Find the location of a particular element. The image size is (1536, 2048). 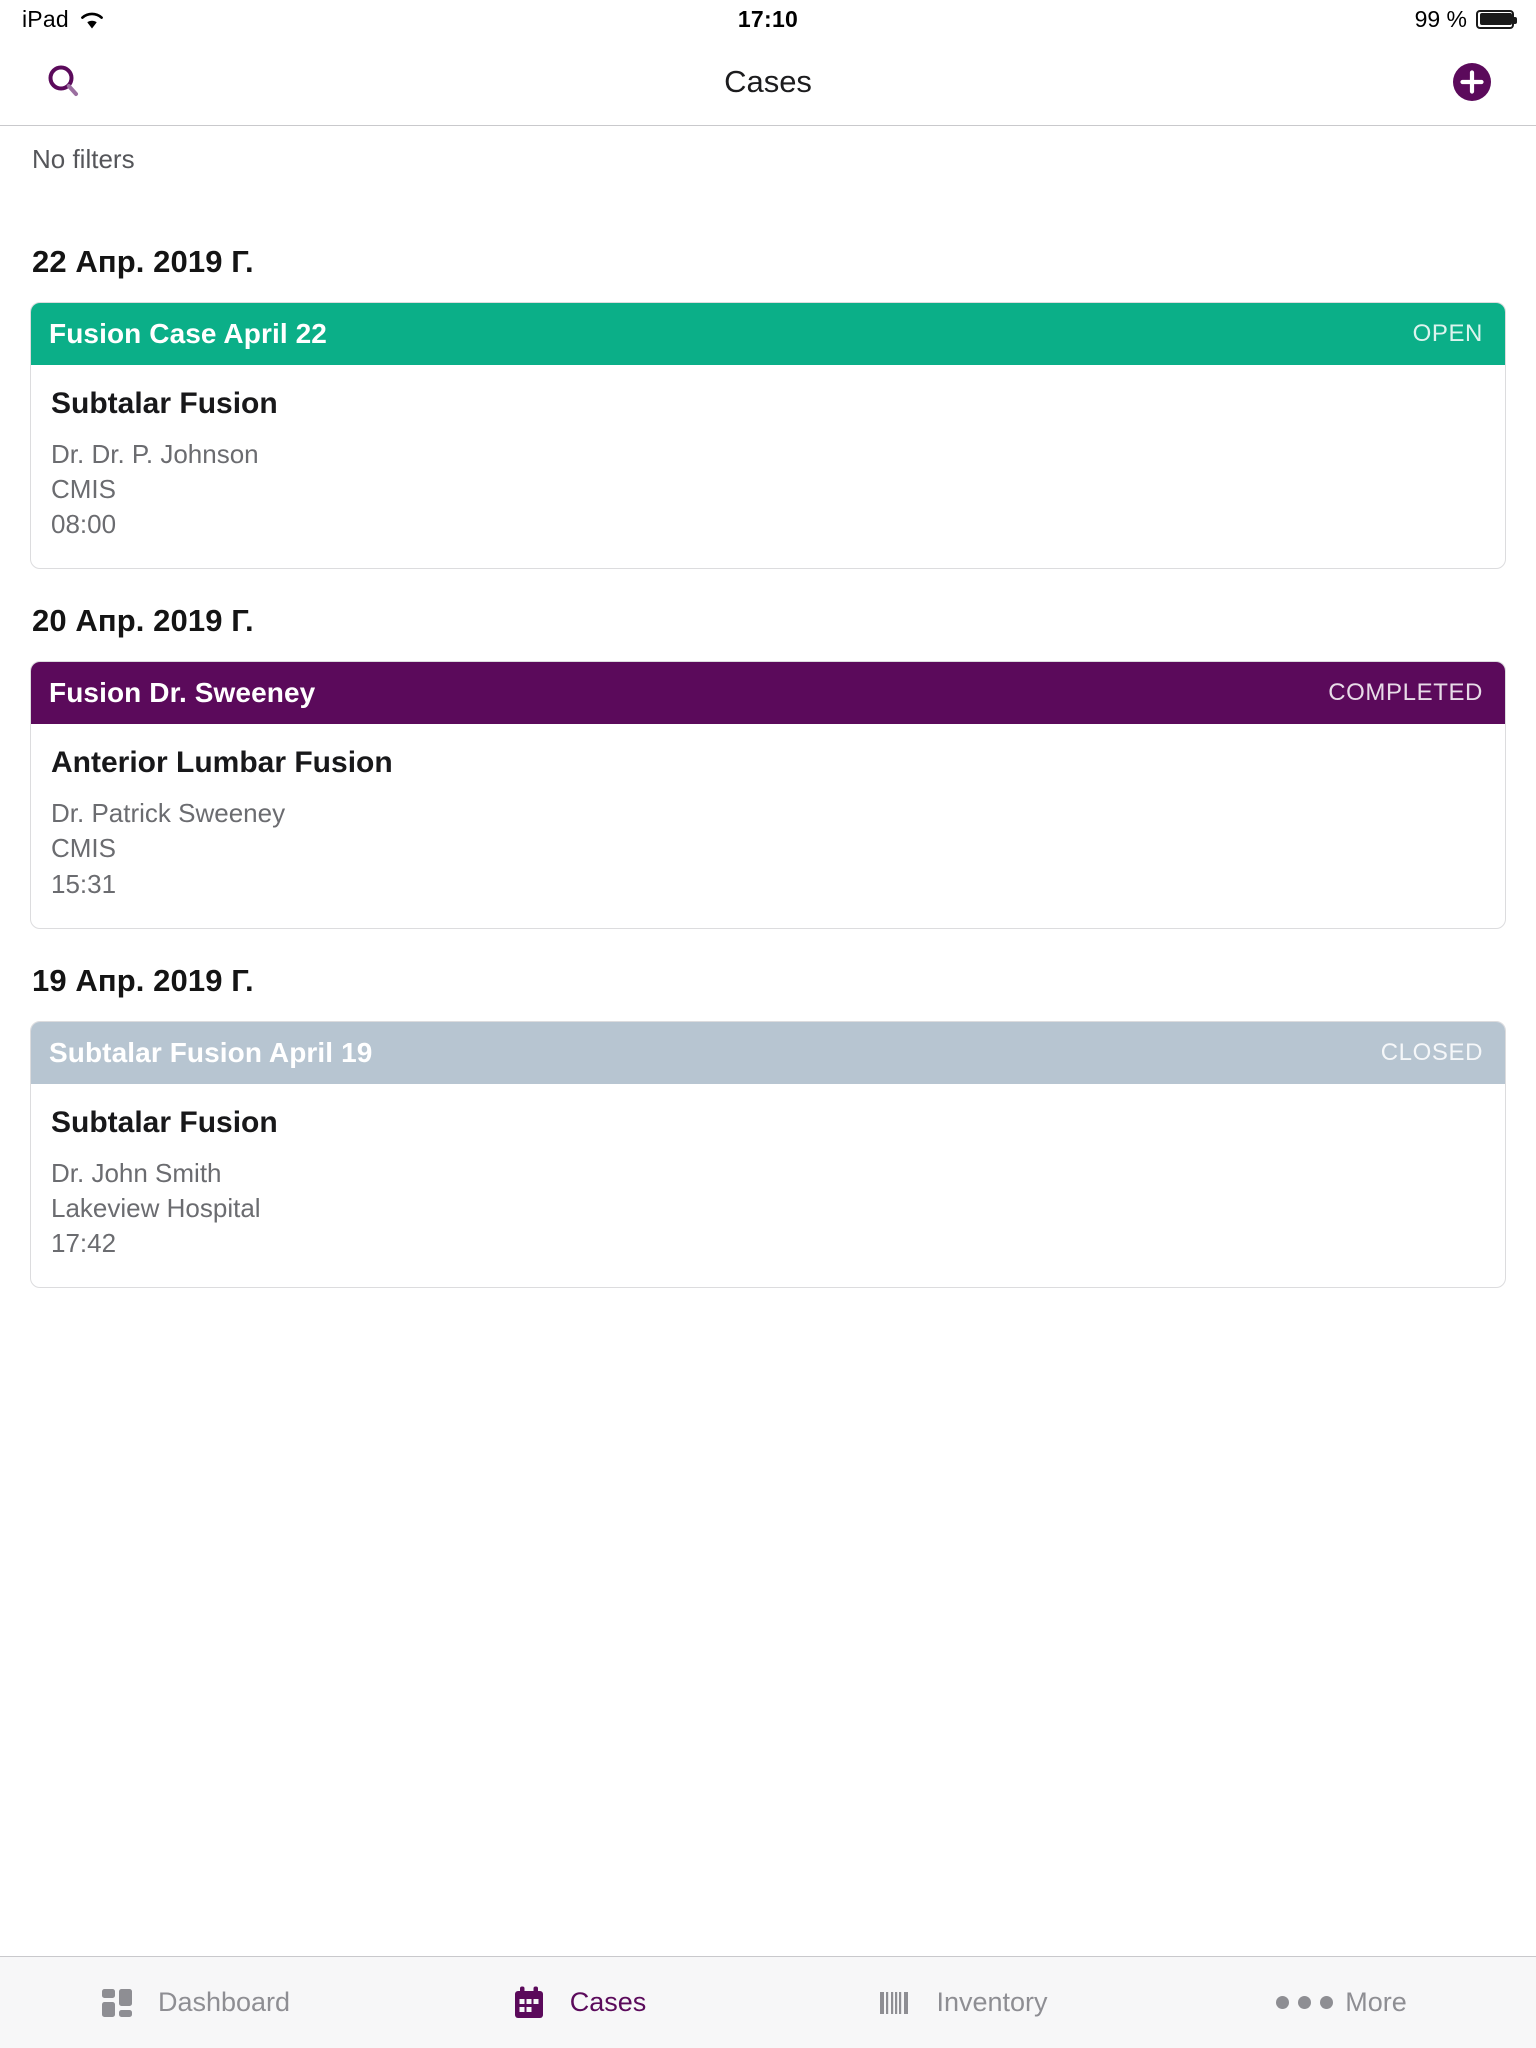

navigation-bar: Cases is located at coordinates (768, 82).